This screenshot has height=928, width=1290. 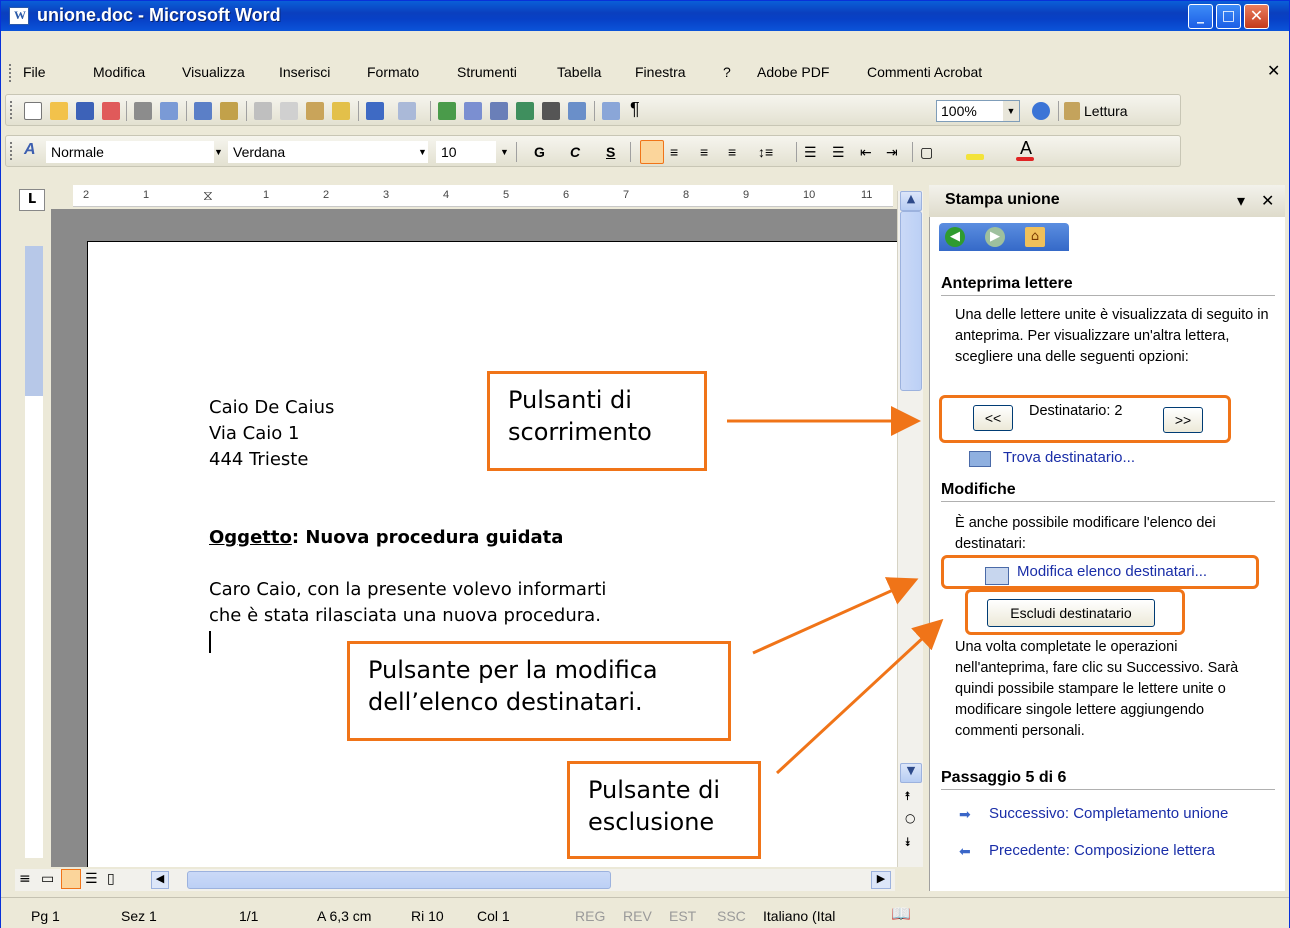 I want to click on close-button: ✕, so click(x=1256, y=16).